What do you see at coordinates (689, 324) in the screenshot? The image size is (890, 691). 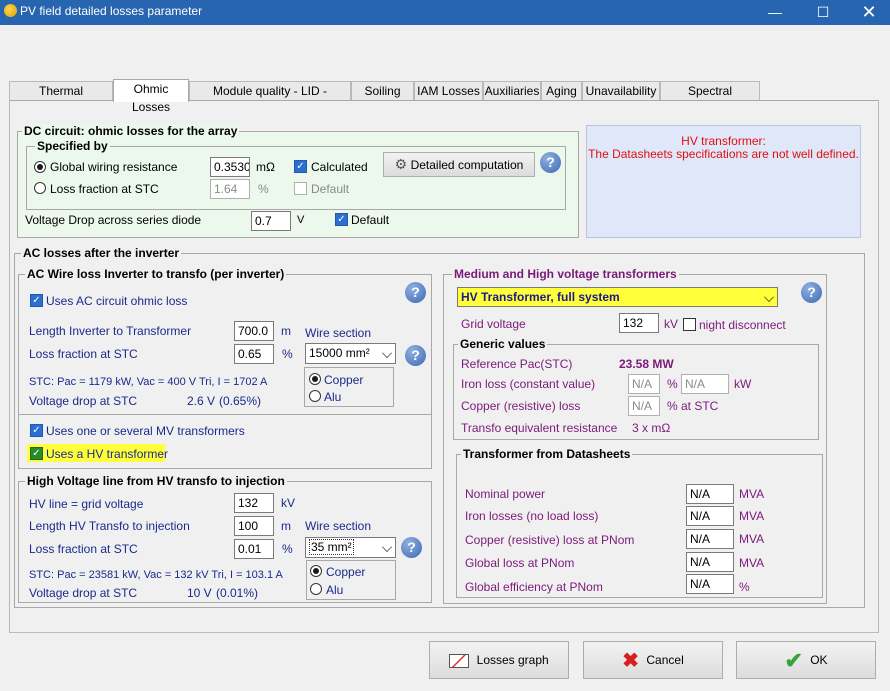 I see `night-disconnect-checkbox` at bounding box center [689, 324].